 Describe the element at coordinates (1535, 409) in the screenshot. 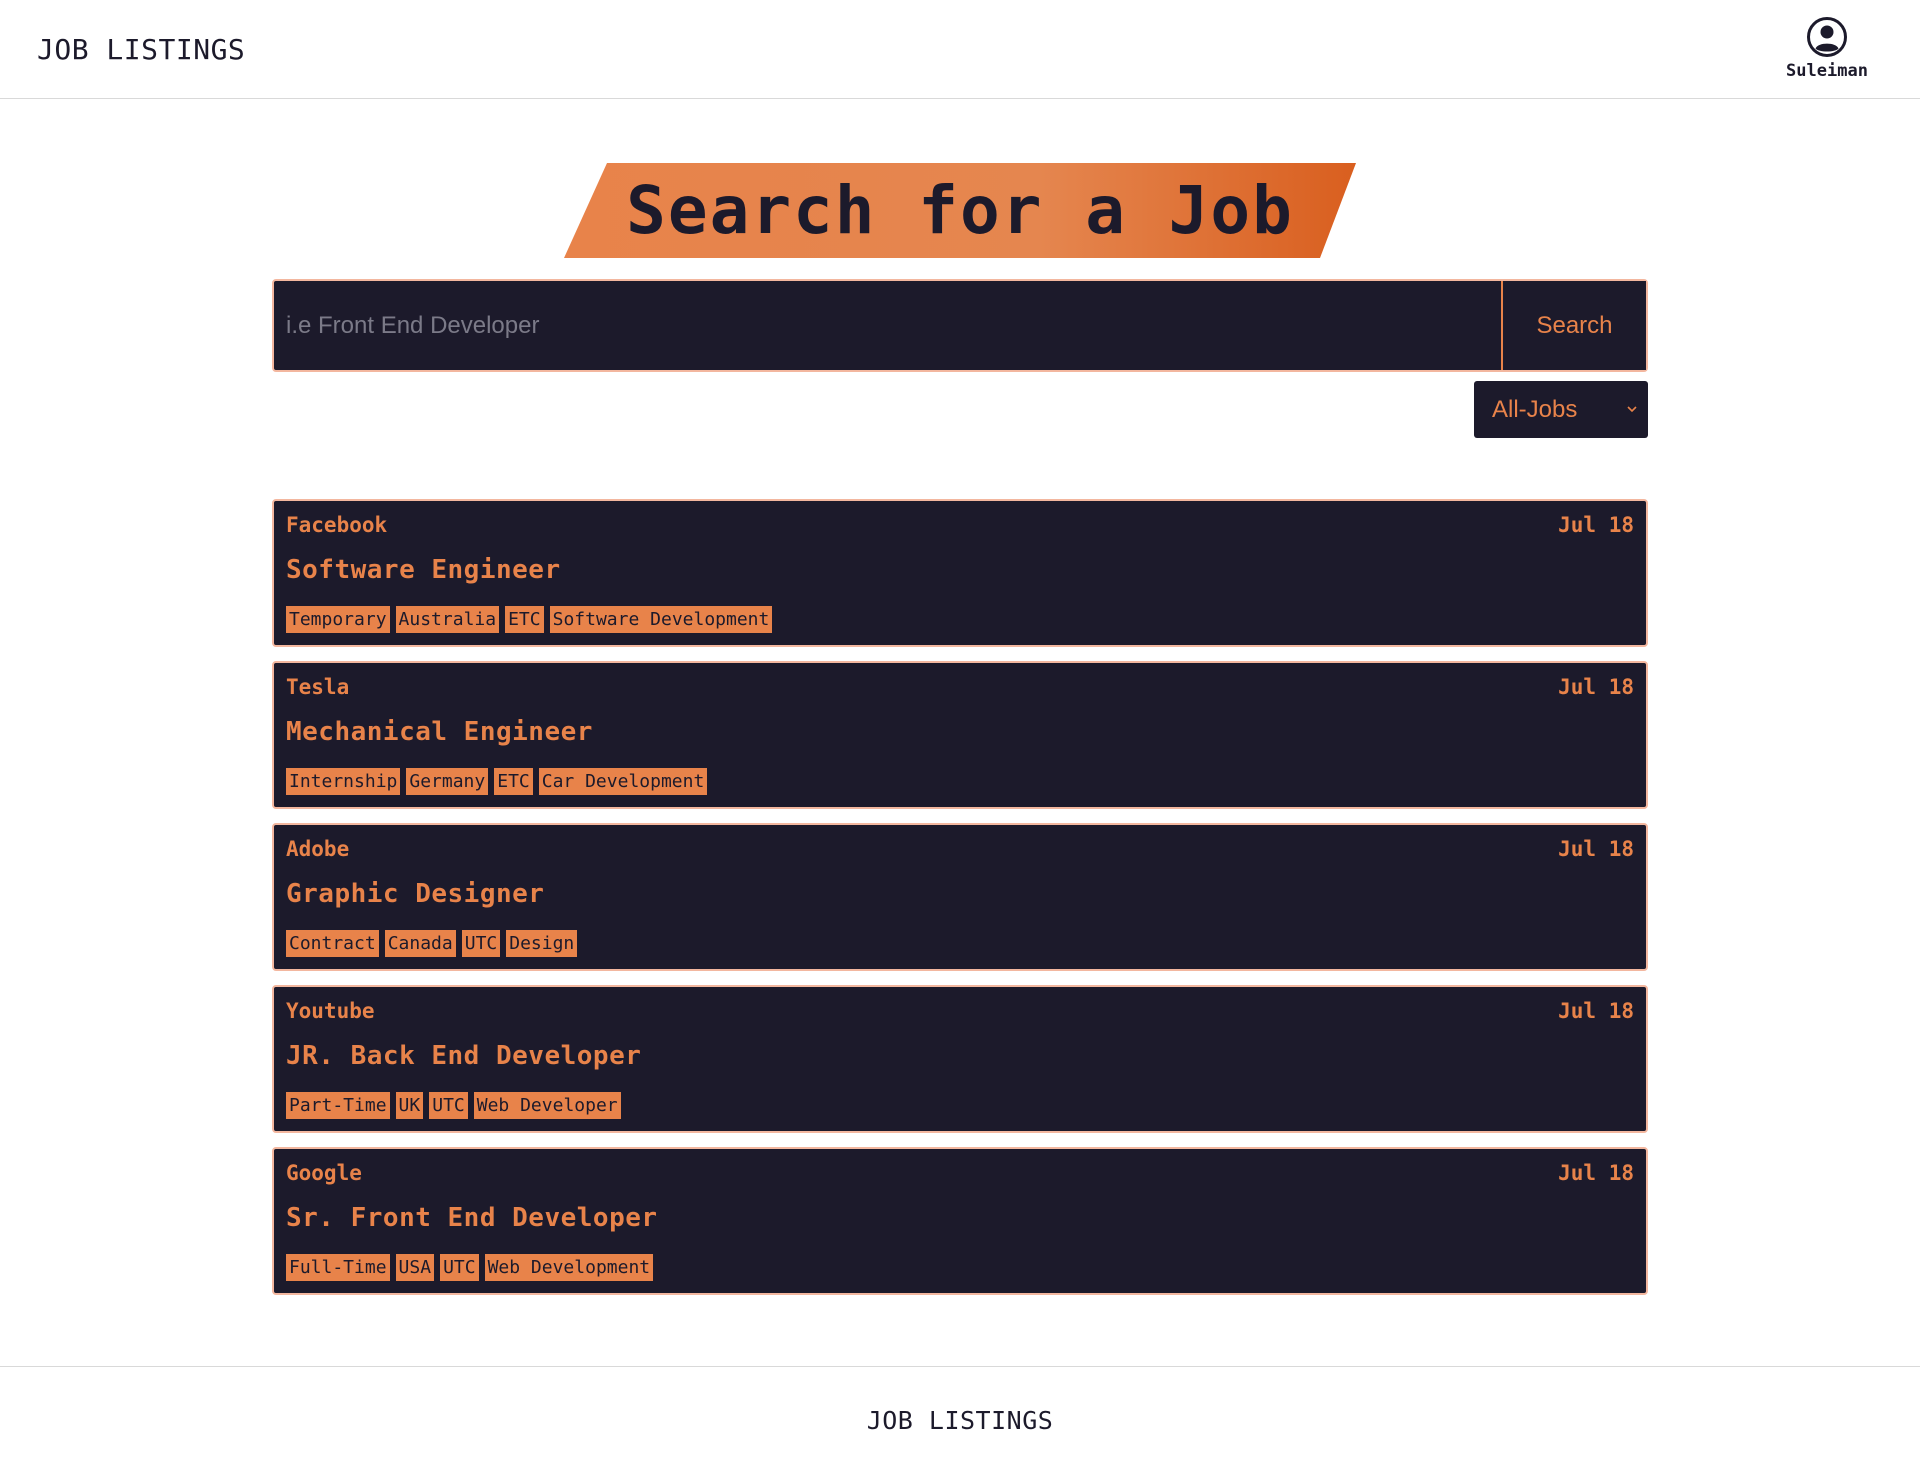

I see `job-type-selected: All-Jobs` at that location.